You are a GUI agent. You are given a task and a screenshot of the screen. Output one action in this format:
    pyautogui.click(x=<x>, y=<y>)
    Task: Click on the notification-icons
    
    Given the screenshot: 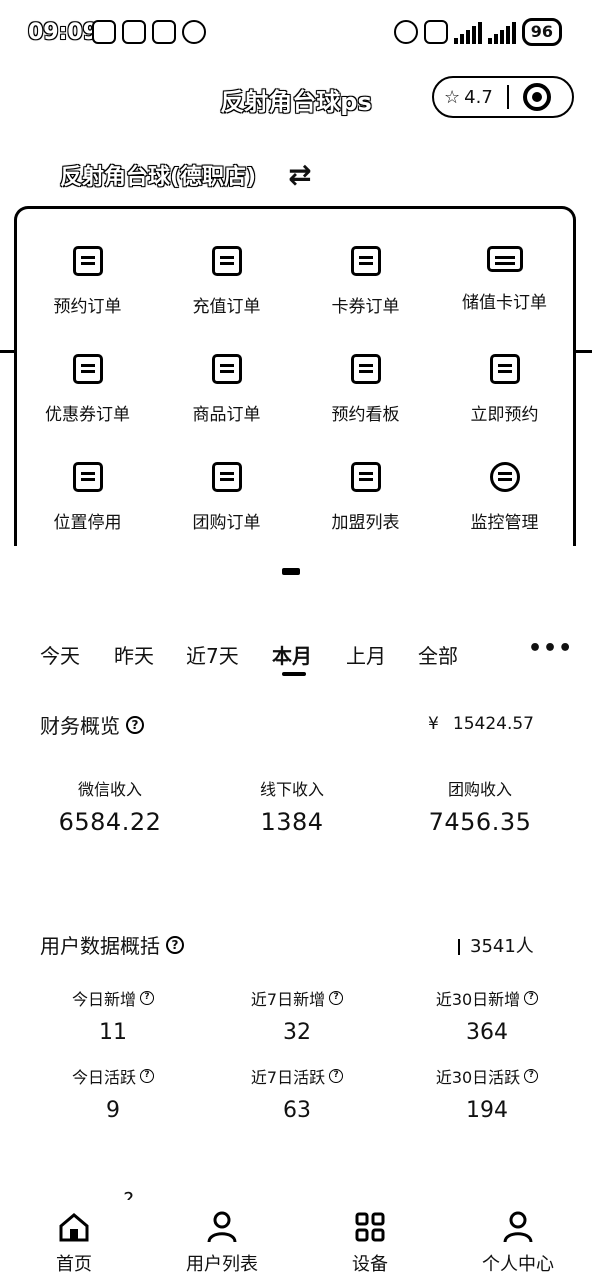 What is the action you would take?
    pyautogui.click(x=149, y=32)
    